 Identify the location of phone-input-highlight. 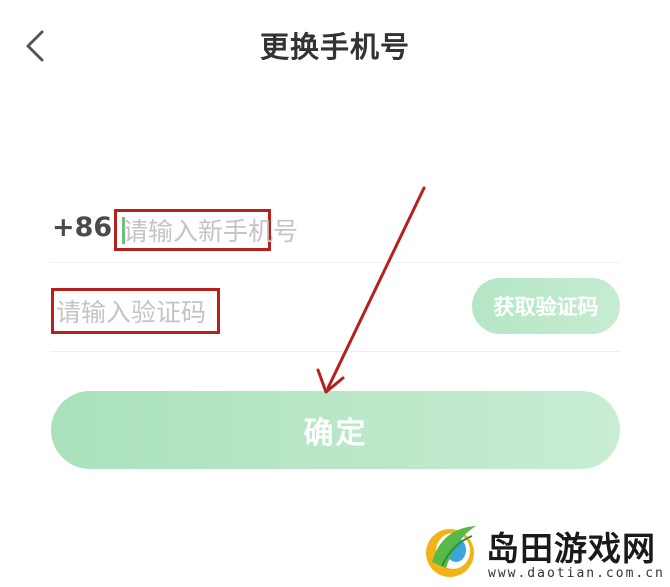
(223, 230).